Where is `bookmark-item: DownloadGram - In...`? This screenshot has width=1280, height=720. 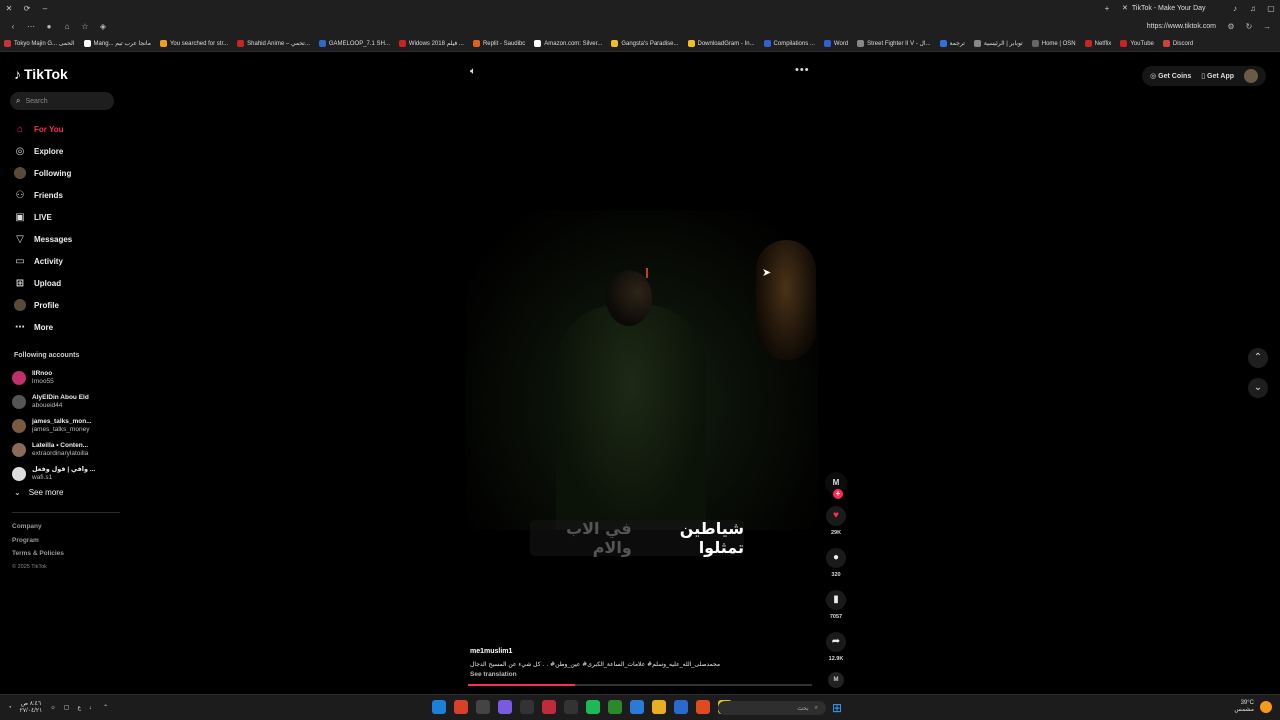
bookmark-item: DownloadGram - In... is located at coordinates (721, 43).